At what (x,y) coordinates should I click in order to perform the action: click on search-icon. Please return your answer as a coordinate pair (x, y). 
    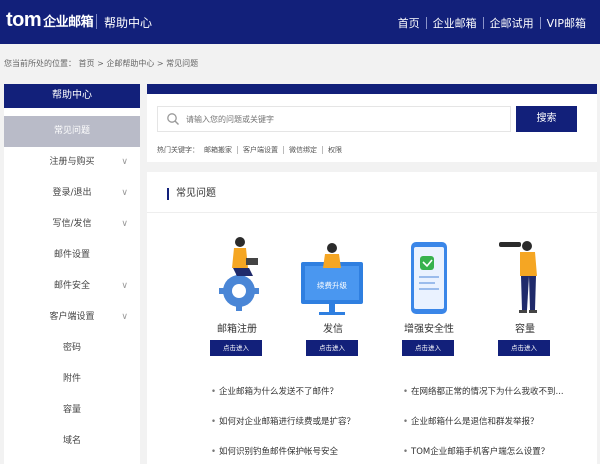
    Looking at the image, I should click on (173, 119).